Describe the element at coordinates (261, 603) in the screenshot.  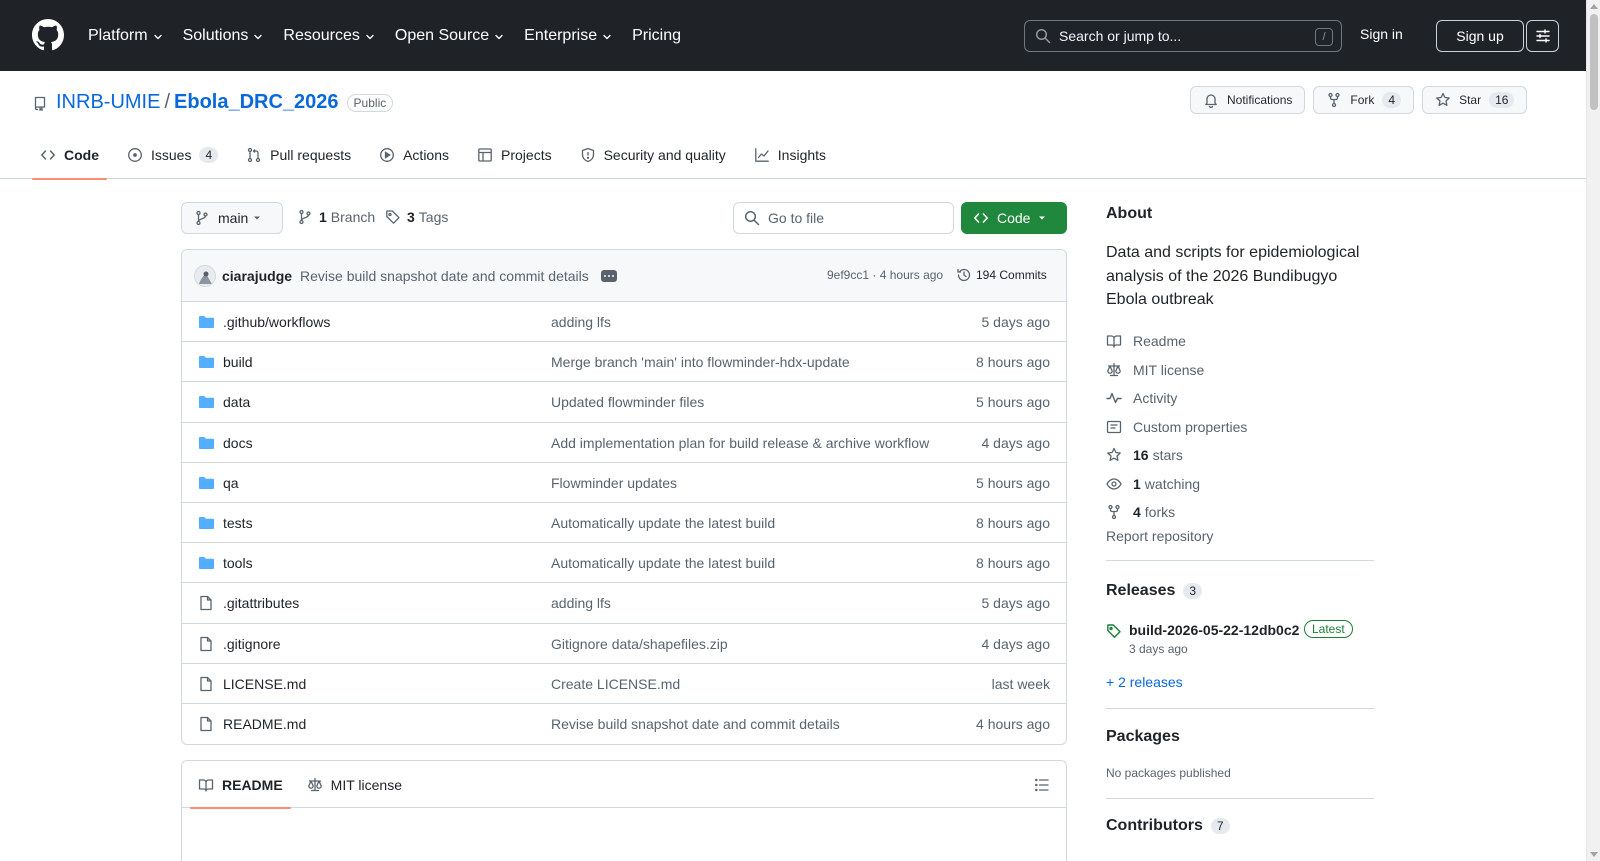
I see `file-name-link: .gitattributes` at that location.